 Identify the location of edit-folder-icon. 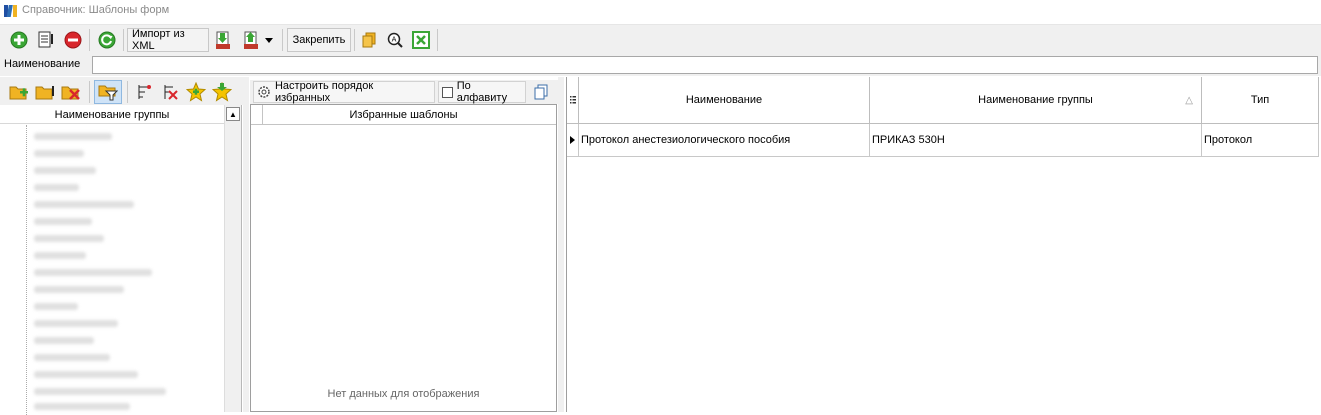
(44, 93).